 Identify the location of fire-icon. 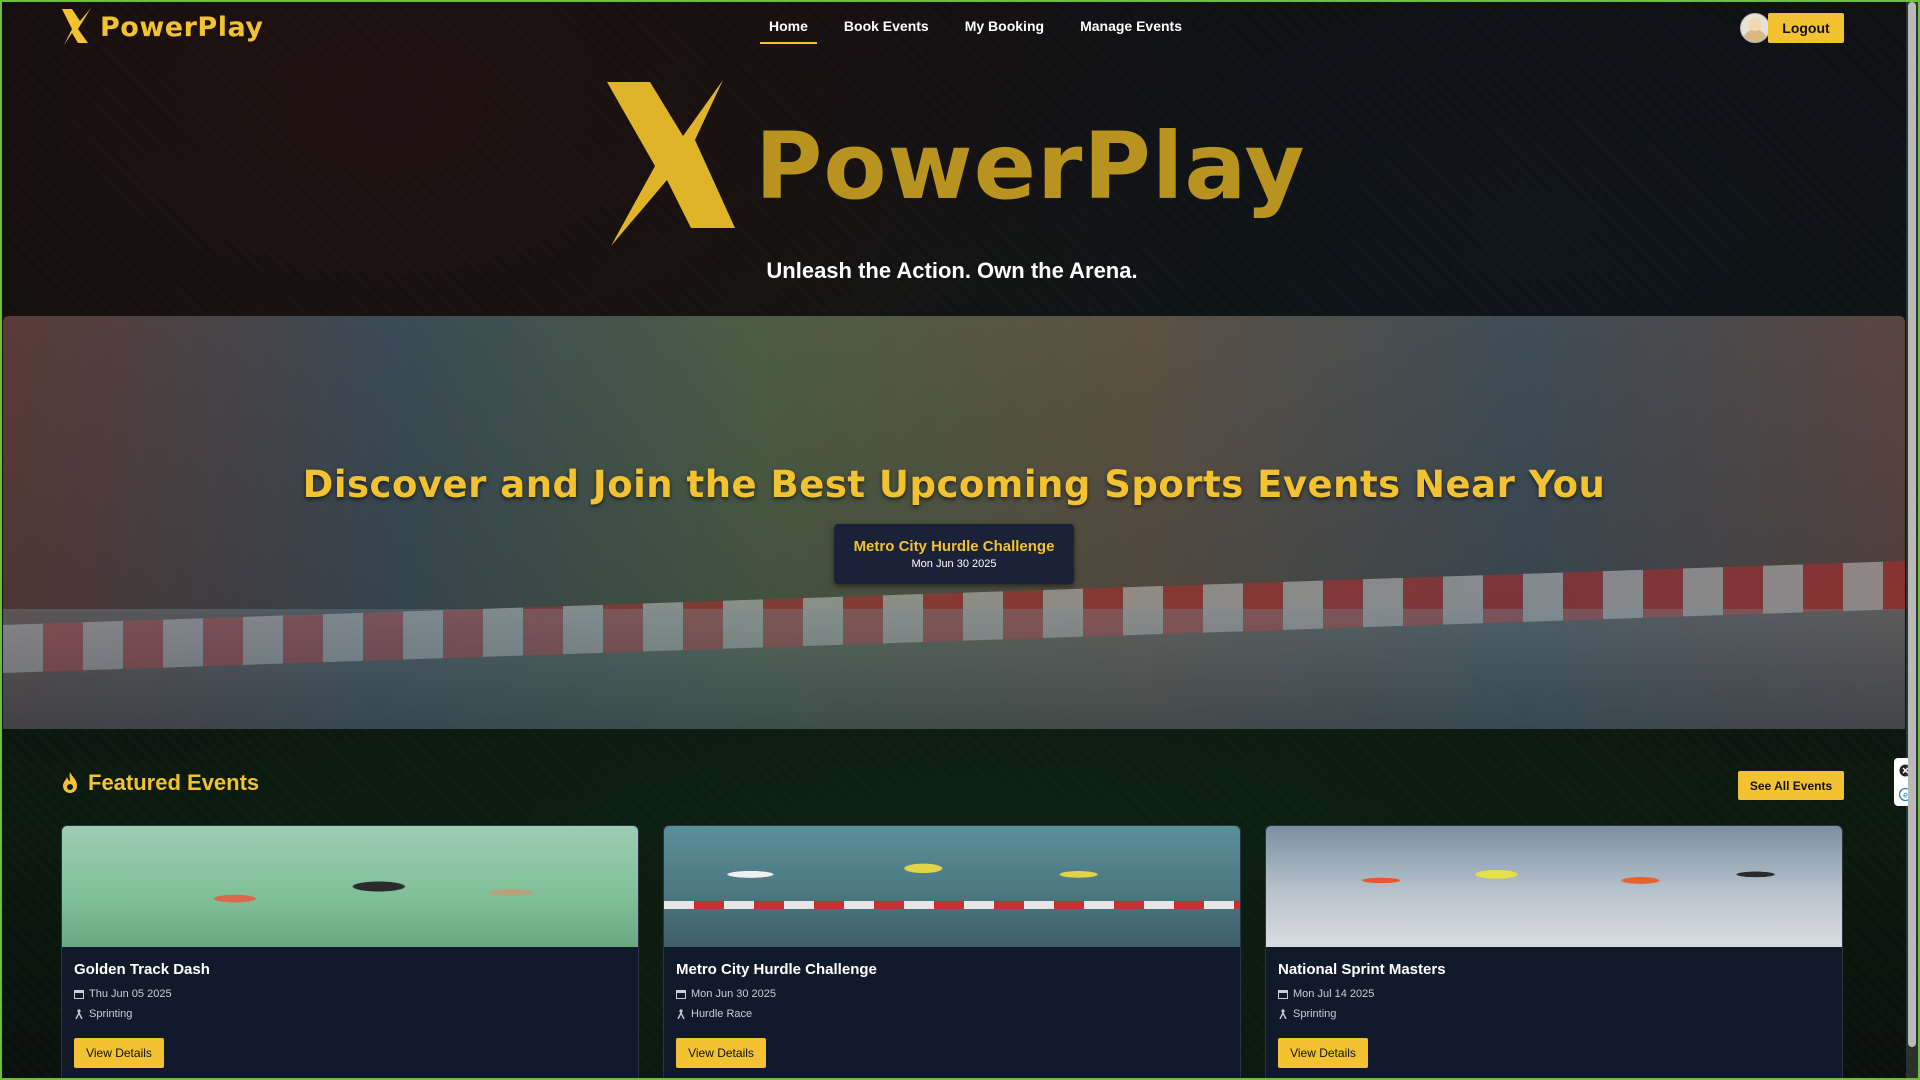
(70, 782).